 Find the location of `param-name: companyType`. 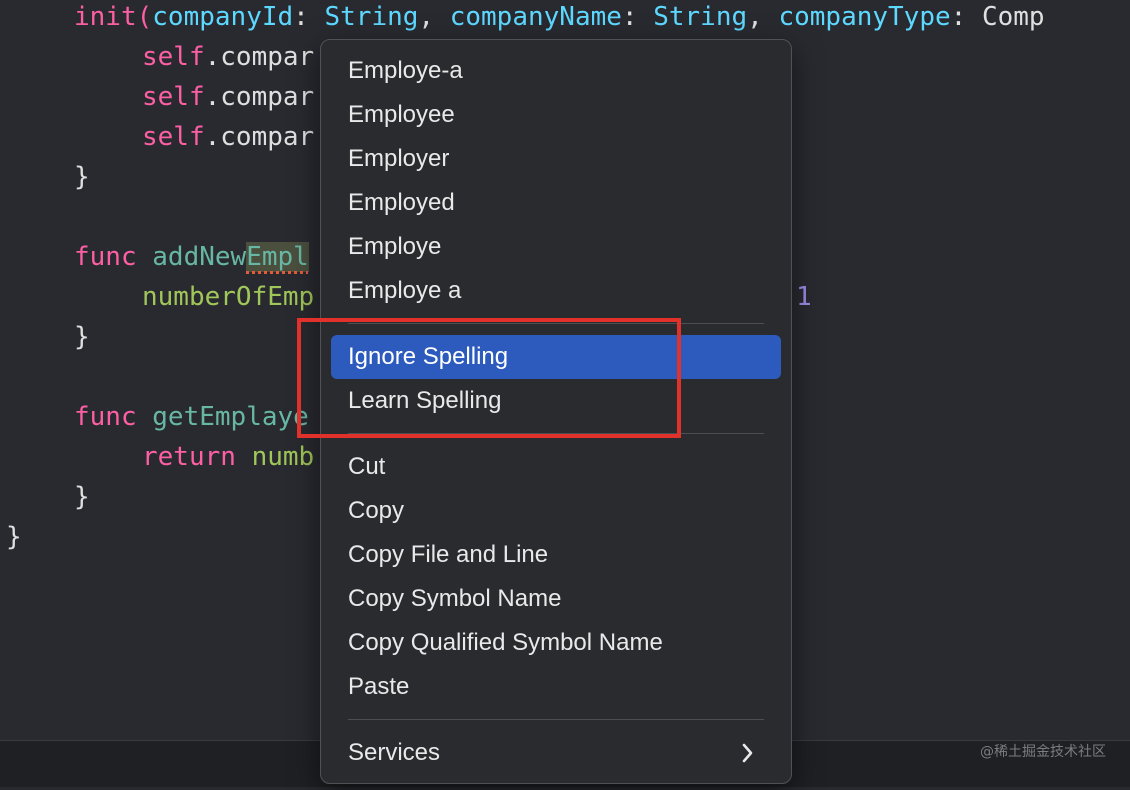

param-name: companyType is located at coordinates (864, 17).